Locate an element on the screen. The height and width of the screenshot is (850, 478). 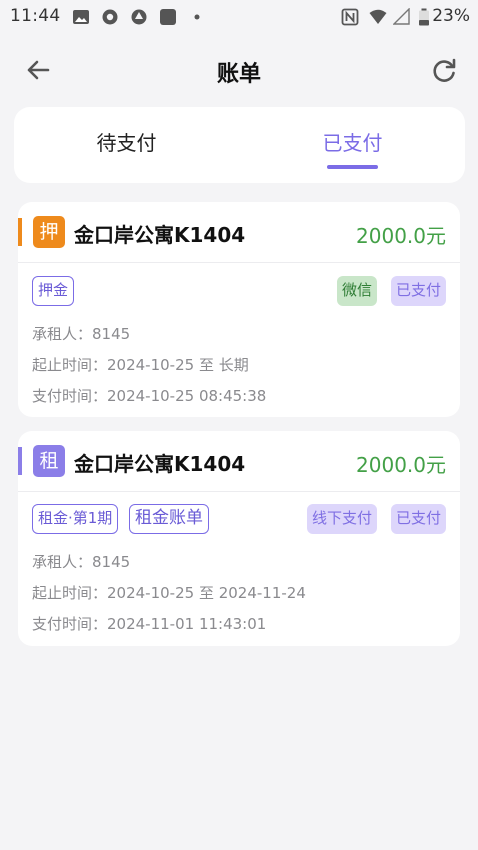
record-icon is located at coordinates (110, 17).